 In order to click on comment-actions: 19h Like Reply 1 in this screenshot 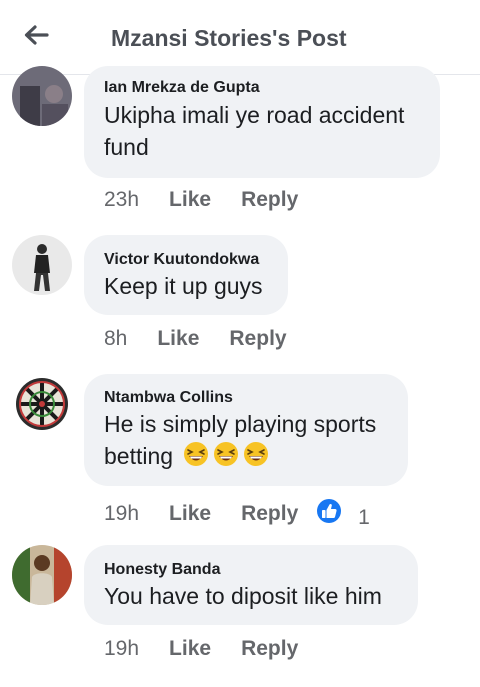, I will do `click(185, 514)`.